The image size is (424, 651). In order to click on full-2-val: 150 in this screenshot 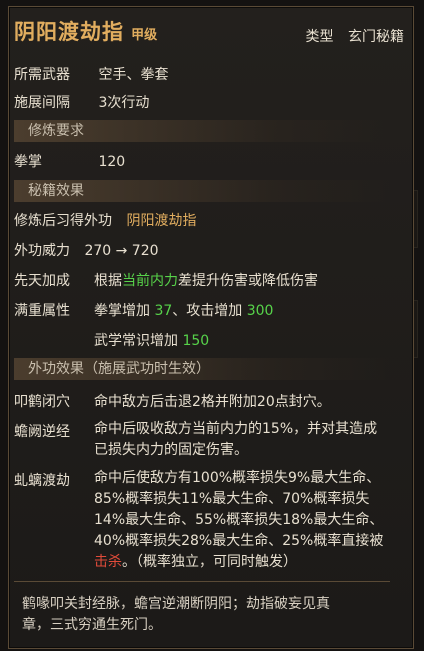, I will do `click(196, 341)`.